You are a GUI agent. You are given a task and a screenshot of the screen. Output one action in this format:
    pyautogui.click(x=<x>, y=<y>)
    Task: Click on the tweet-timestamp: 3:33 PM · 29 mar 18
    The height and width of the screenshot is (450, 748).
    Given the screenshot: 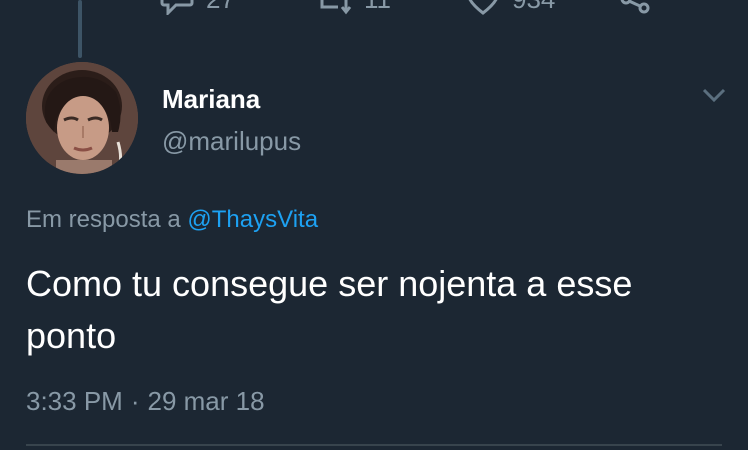 What is the action you would take?
    pyautogui.click(x=145, y=401)
    